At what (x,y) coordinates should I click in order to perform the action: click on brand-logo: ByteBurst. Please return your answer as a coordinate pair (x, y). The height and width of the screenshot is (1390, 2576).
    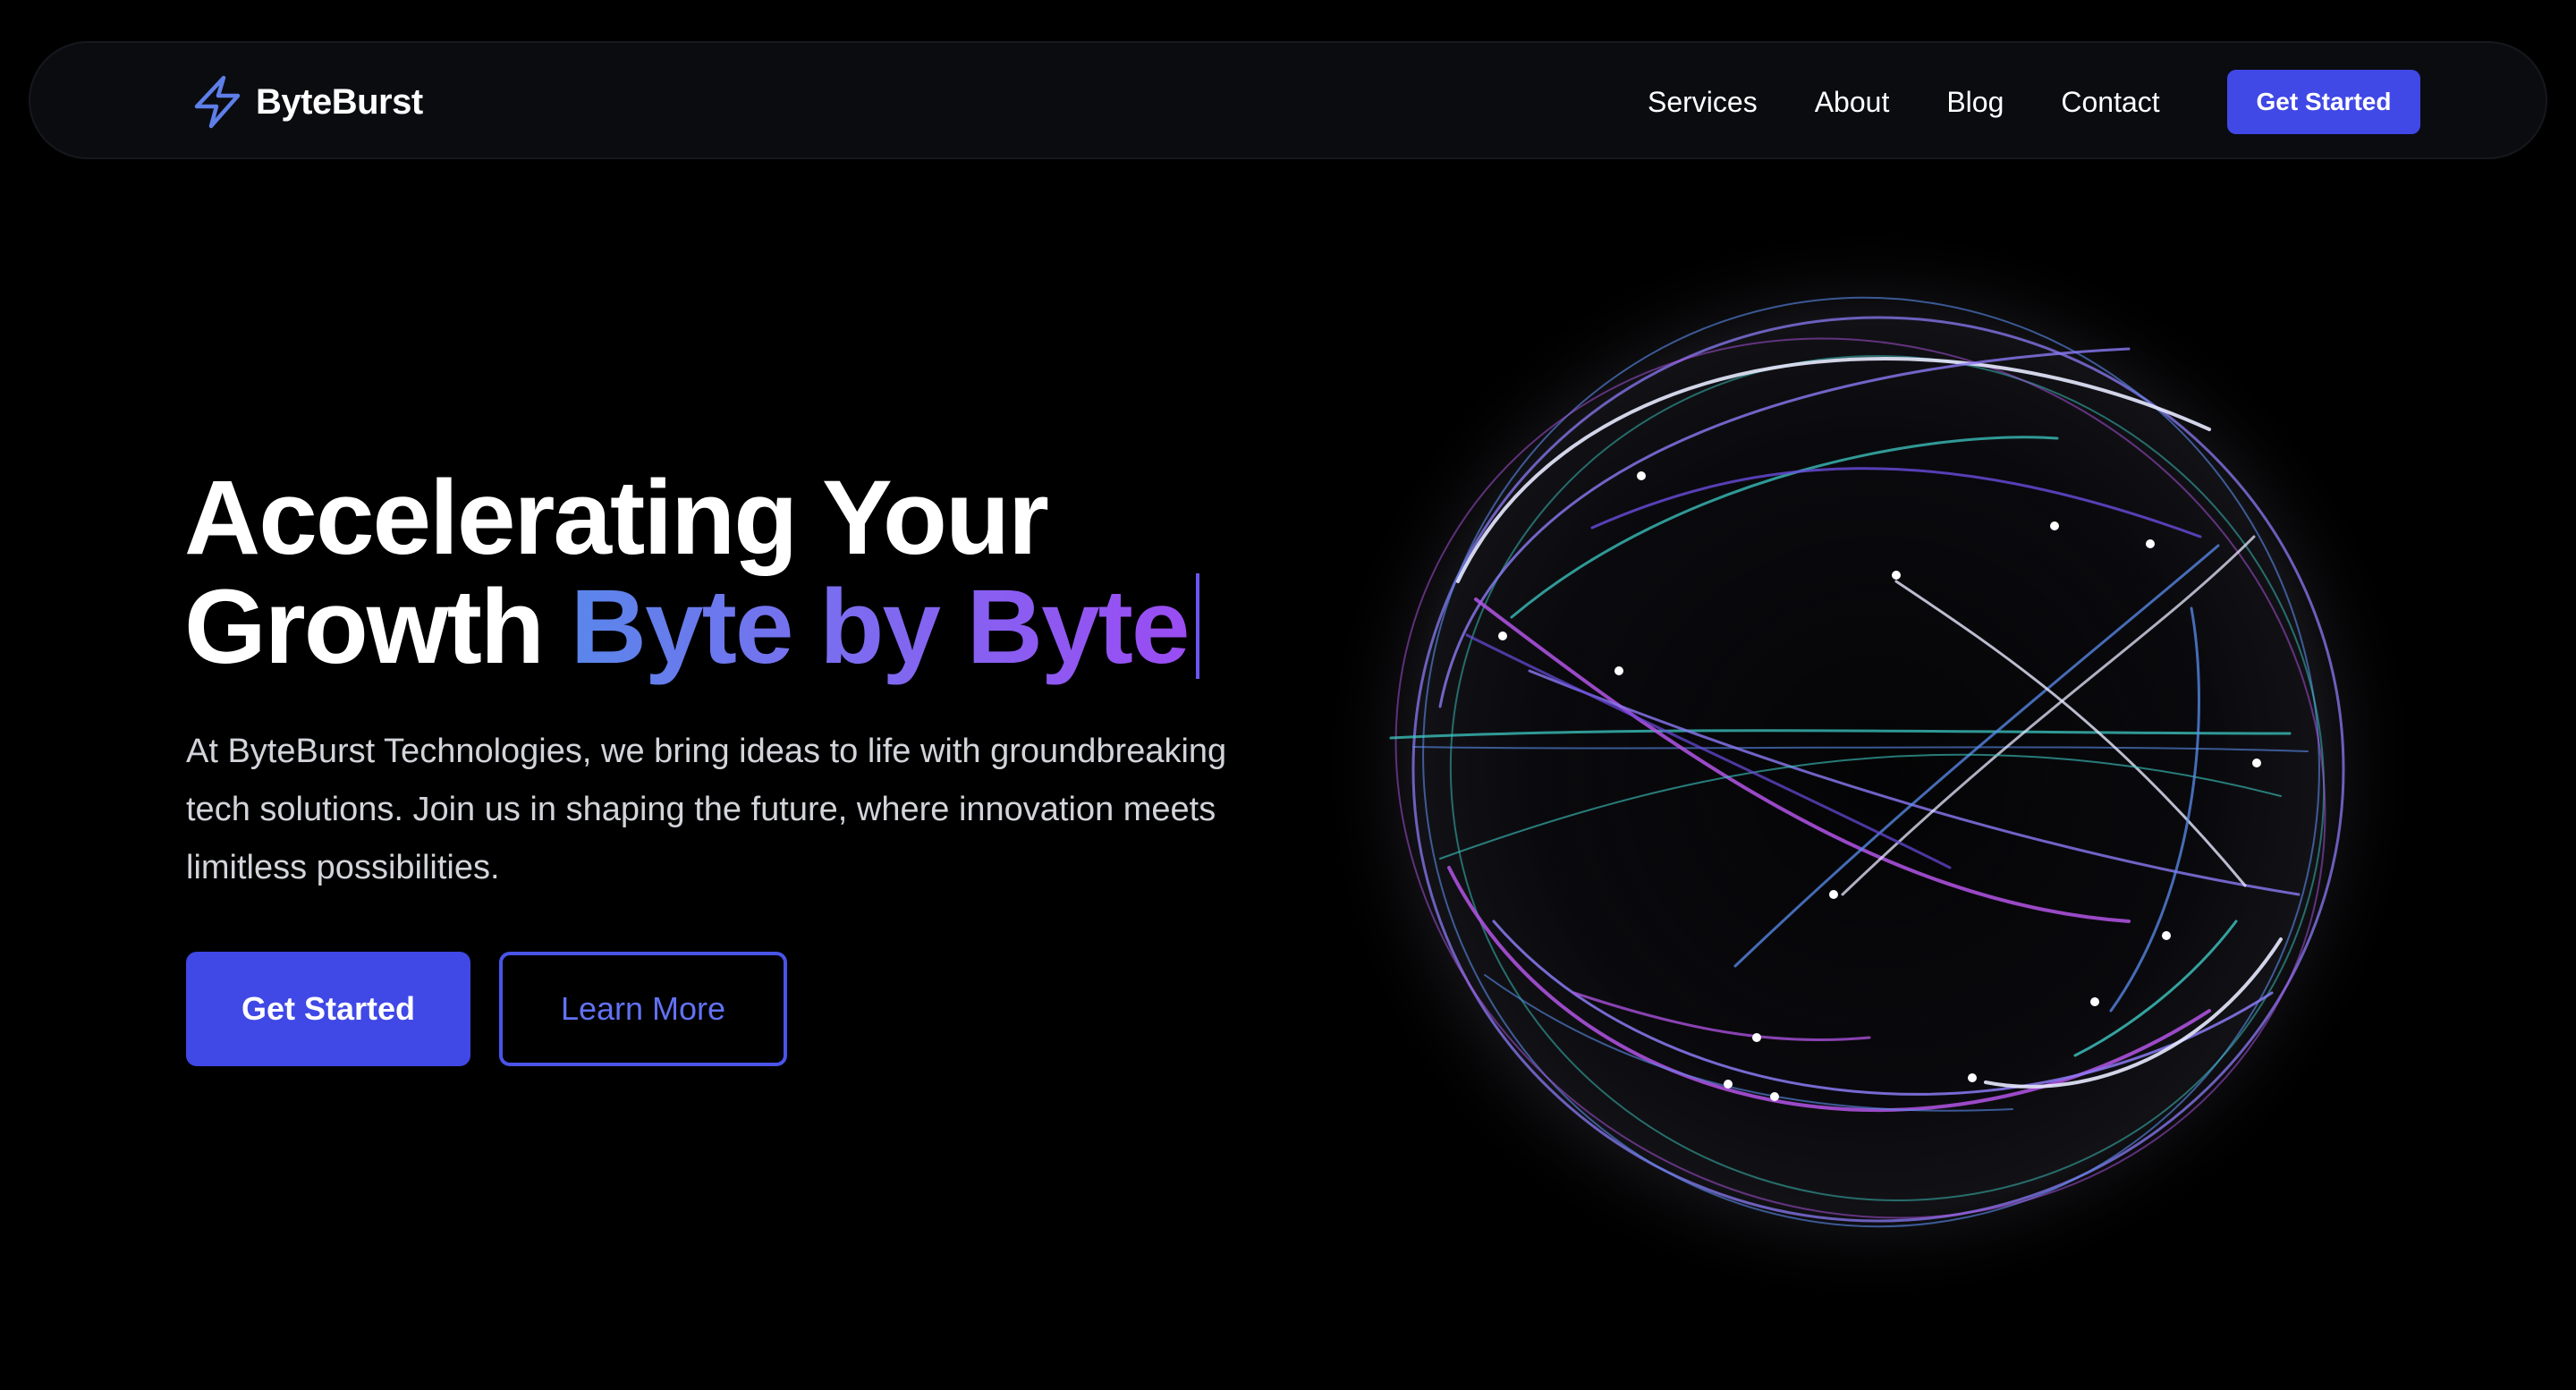
    Looking at the image, I should click on (306, 102).